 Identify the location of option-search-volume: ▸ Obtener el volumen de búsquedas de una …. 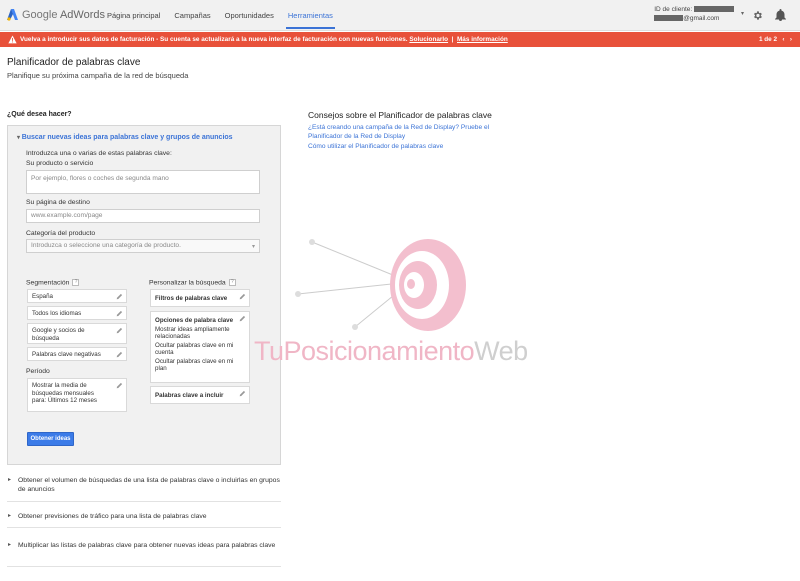
(144, 489).